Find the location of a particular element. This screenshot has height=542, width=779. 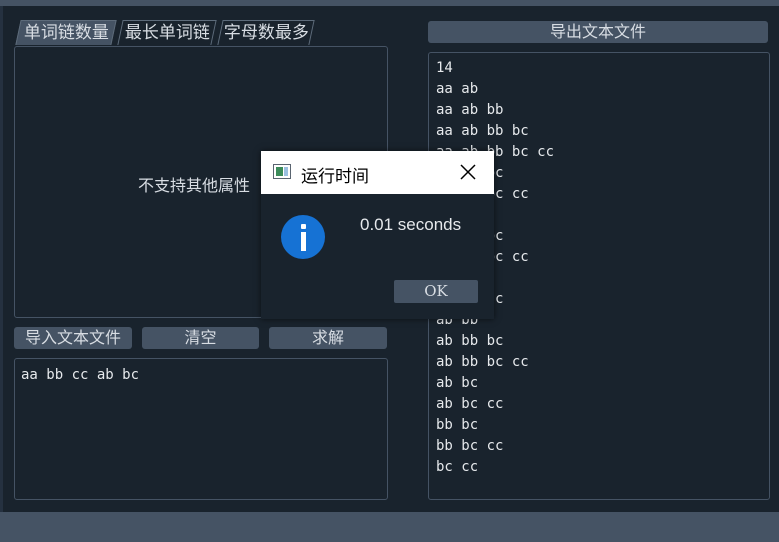

output-line: ab bb bc is located at coordinates (470, 341).